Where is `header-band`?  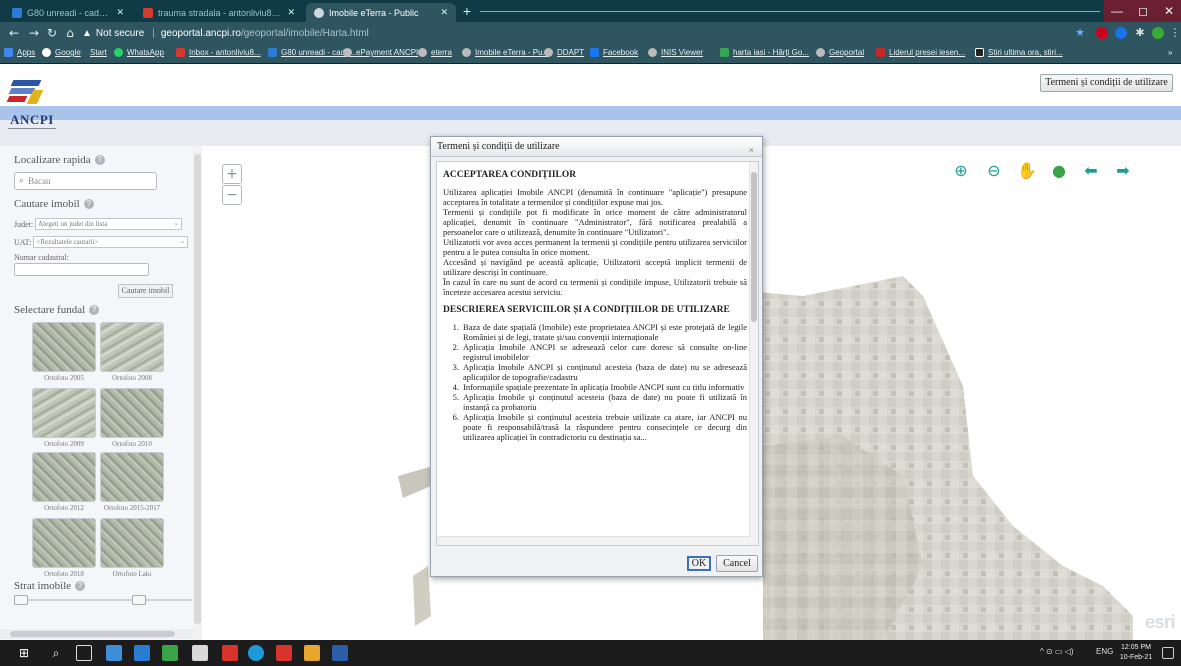 header-band is located at coordinates (590, 113).